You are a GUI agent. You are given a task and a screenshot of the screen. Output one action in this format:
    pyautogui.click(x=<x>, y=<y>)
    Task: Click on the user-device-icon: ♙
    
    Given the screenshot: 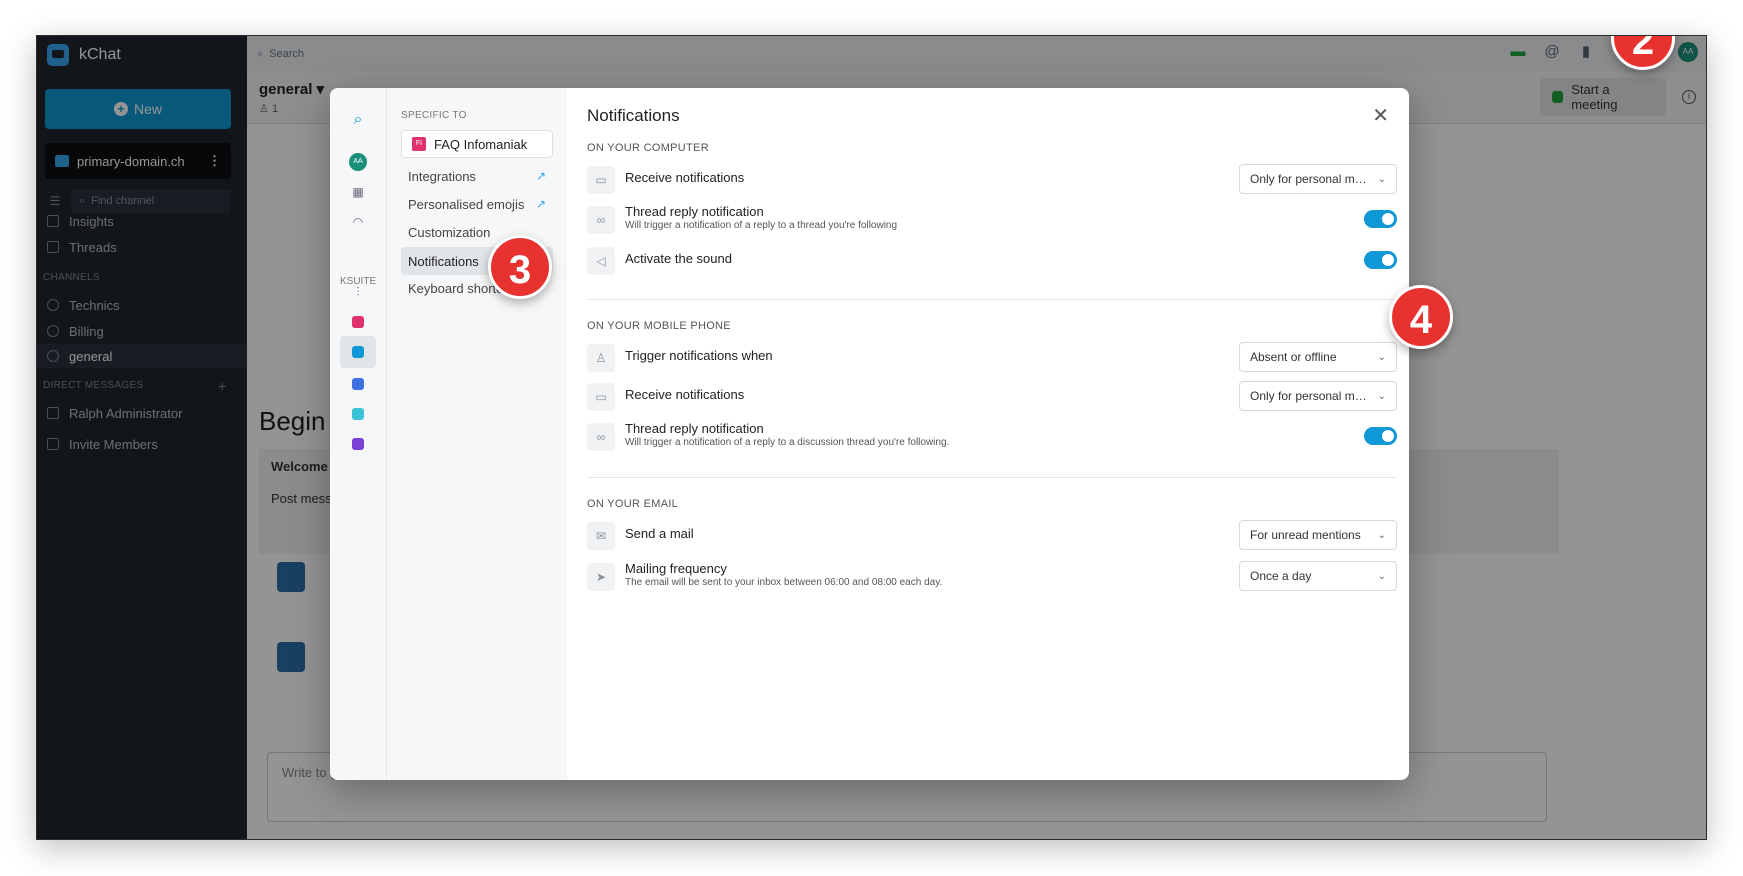 What is the action you would take?
    pyautogui.click(x=601, y=358)
    